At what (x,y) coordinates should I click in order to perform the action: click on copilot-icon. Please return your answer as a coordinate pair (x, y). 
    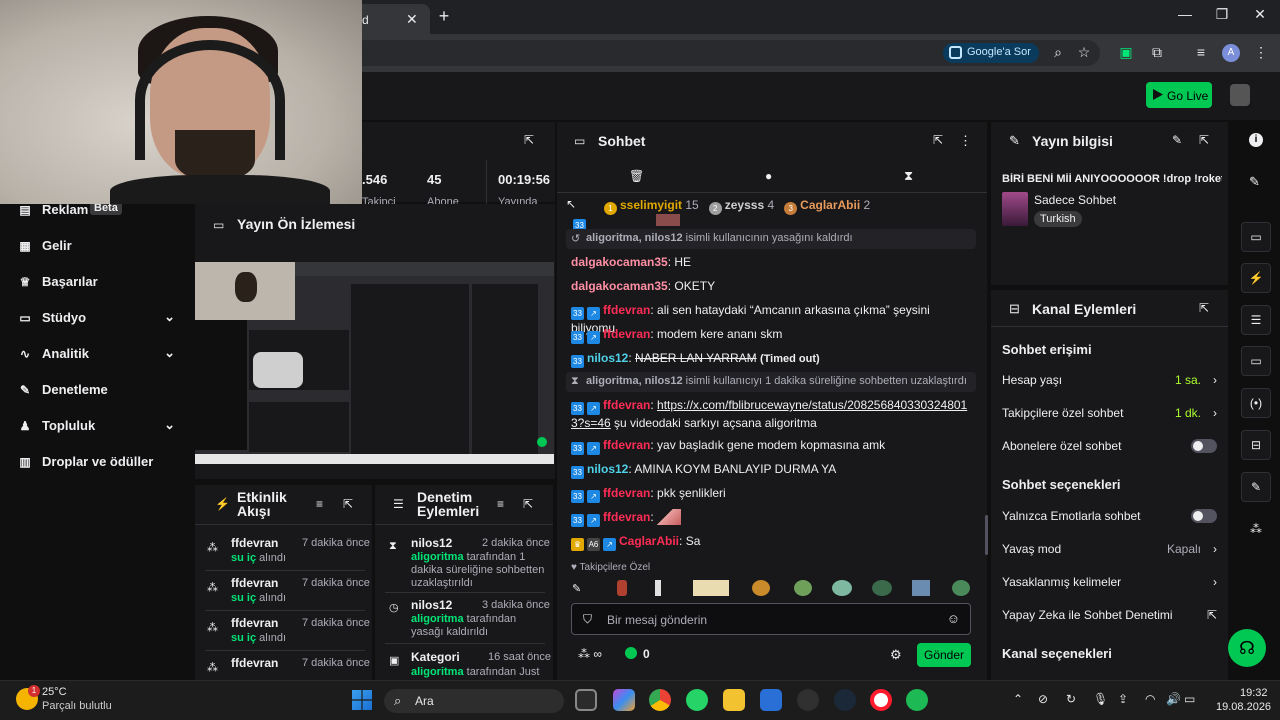
    Looking at the image, I should click on (624, 700).